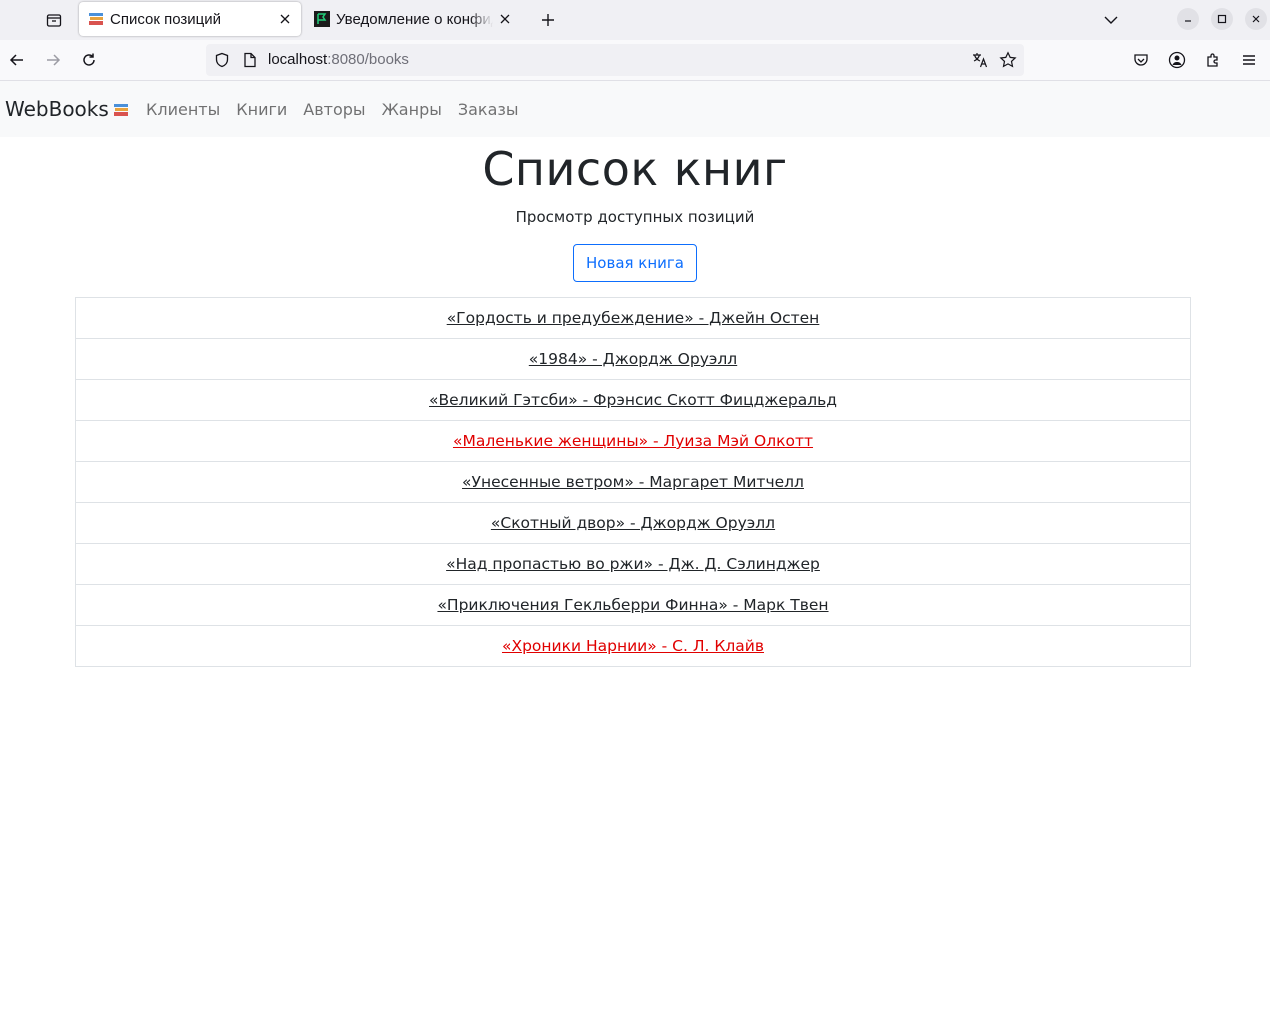  I want to click on nav-link-books: Книги, so click(261, 109).